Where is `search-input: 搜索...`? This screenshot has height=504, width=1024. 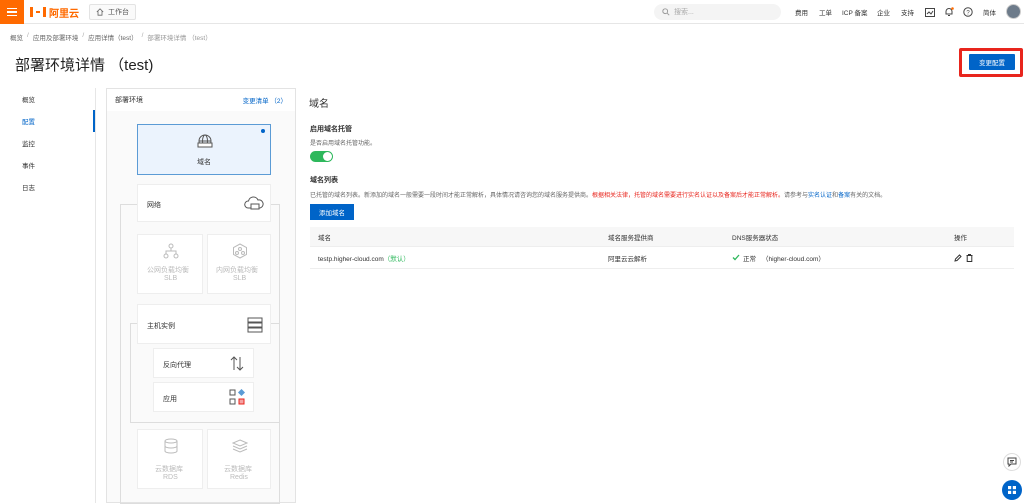 search-input: 搜索... is located at coordinates (717, 12).